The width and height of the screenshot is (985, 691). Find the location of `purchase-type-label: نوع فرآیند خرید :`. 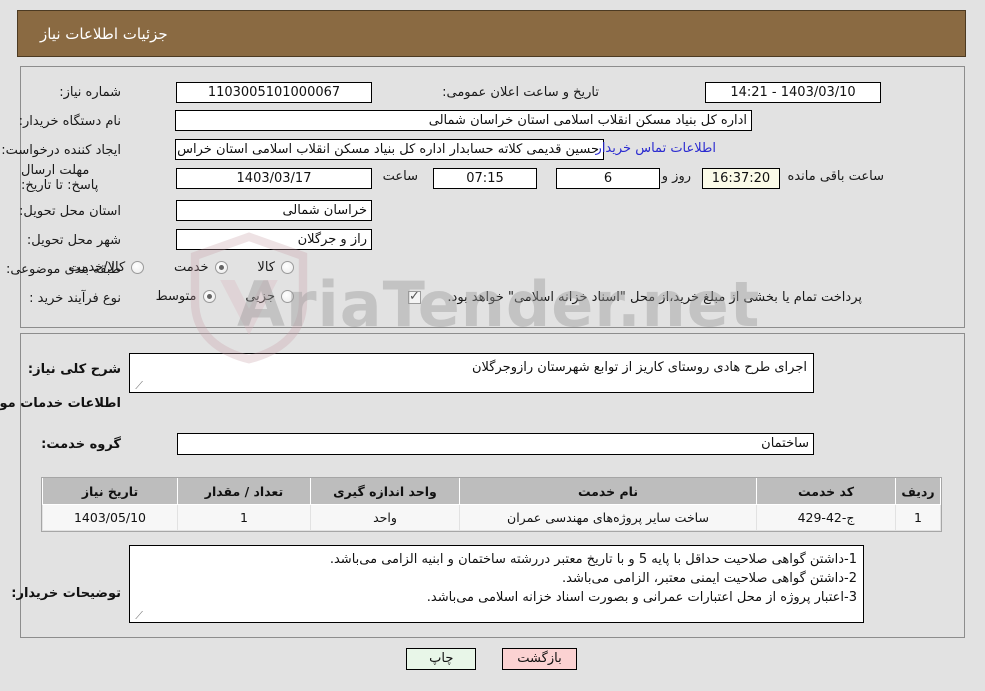

purchase-type-label: نوع فرآیند خرید : is located at coordinates (76, 298).